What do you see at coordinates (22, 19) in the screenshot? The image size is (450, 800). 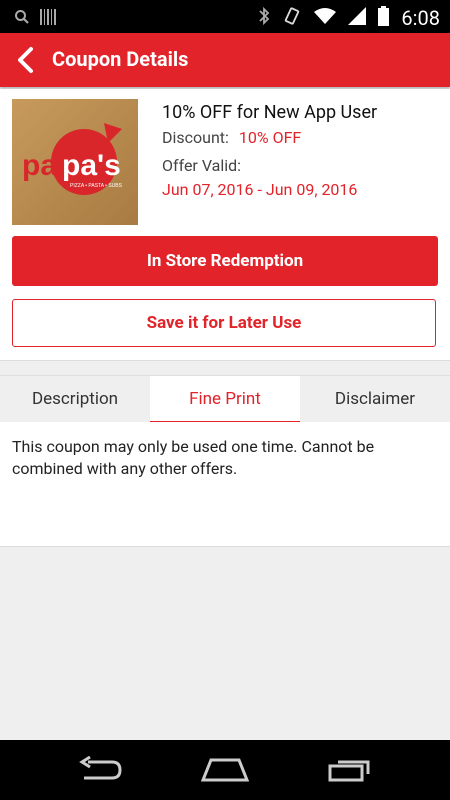 I see `search-icon` at bounding box center [22, 19].